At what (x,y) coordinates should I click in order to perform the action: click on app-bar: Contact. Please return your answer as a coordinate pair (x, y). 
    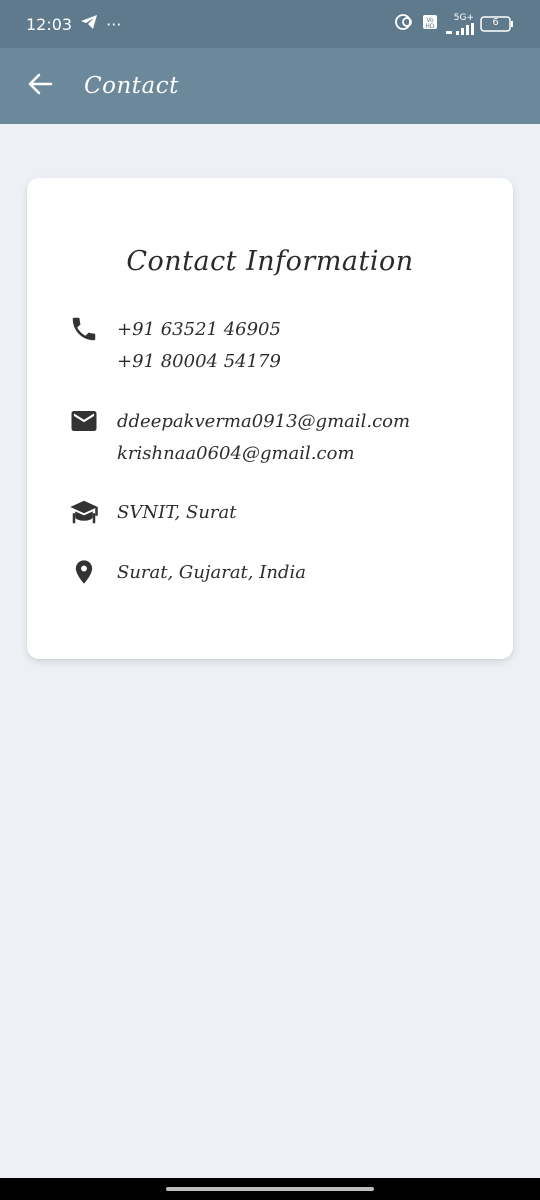
    Looking at the image, I should click on (270, 86).